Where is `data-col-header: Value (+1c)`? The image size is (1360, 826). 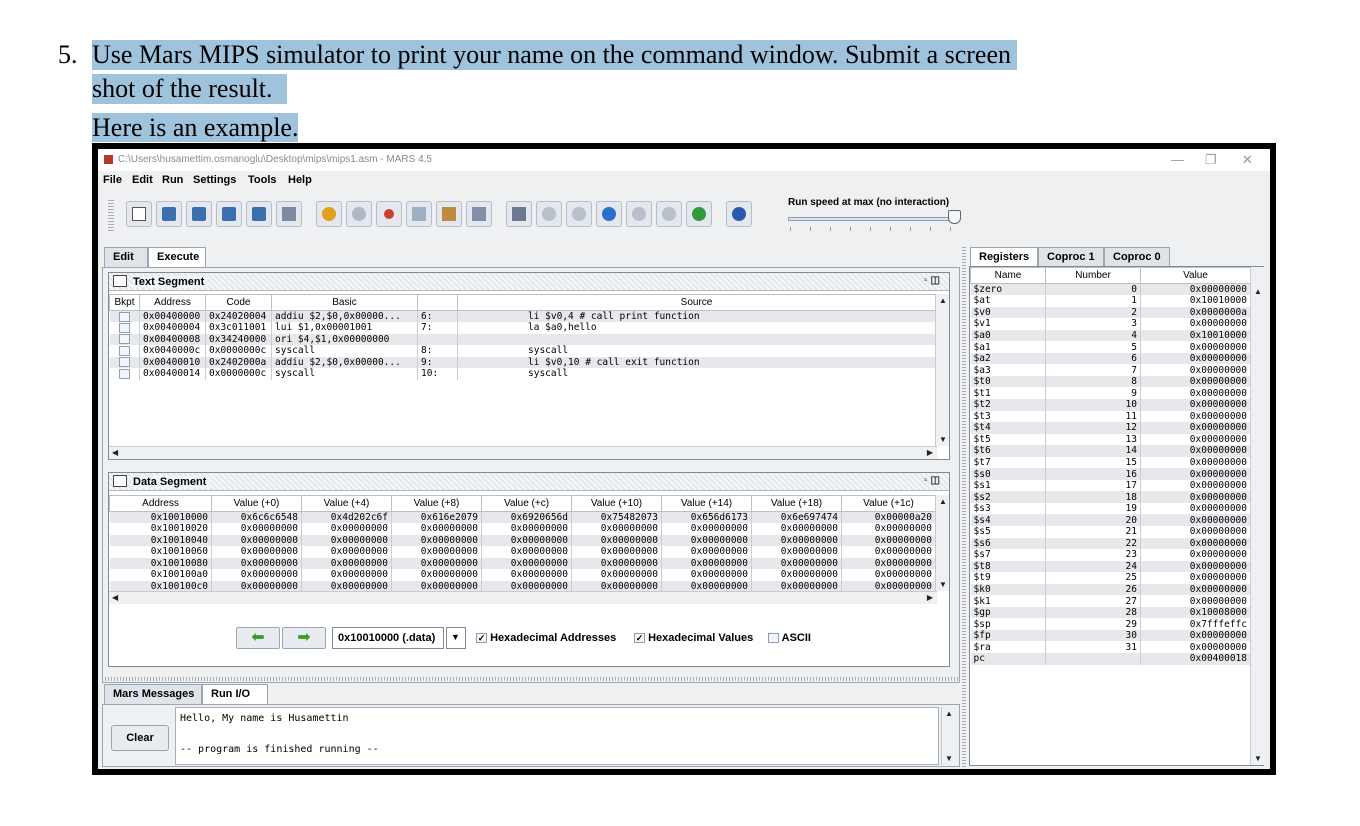
data-col-header: Value (+1c) is located at coordinates (888, 503).